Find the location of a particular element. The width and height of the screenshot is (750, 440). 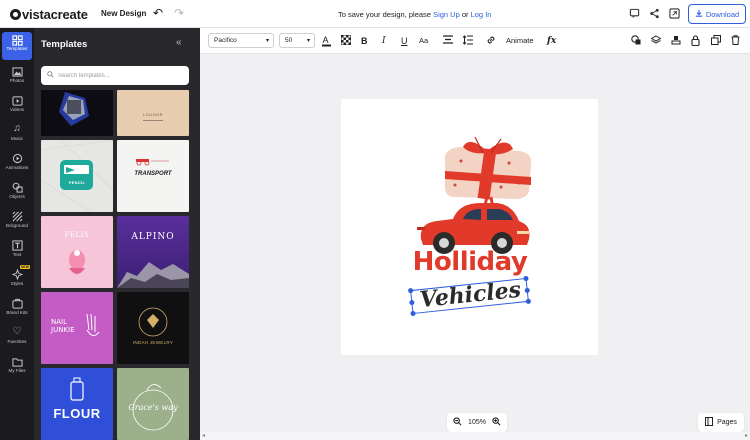

delete-icon is located at coordinates (735, 41).